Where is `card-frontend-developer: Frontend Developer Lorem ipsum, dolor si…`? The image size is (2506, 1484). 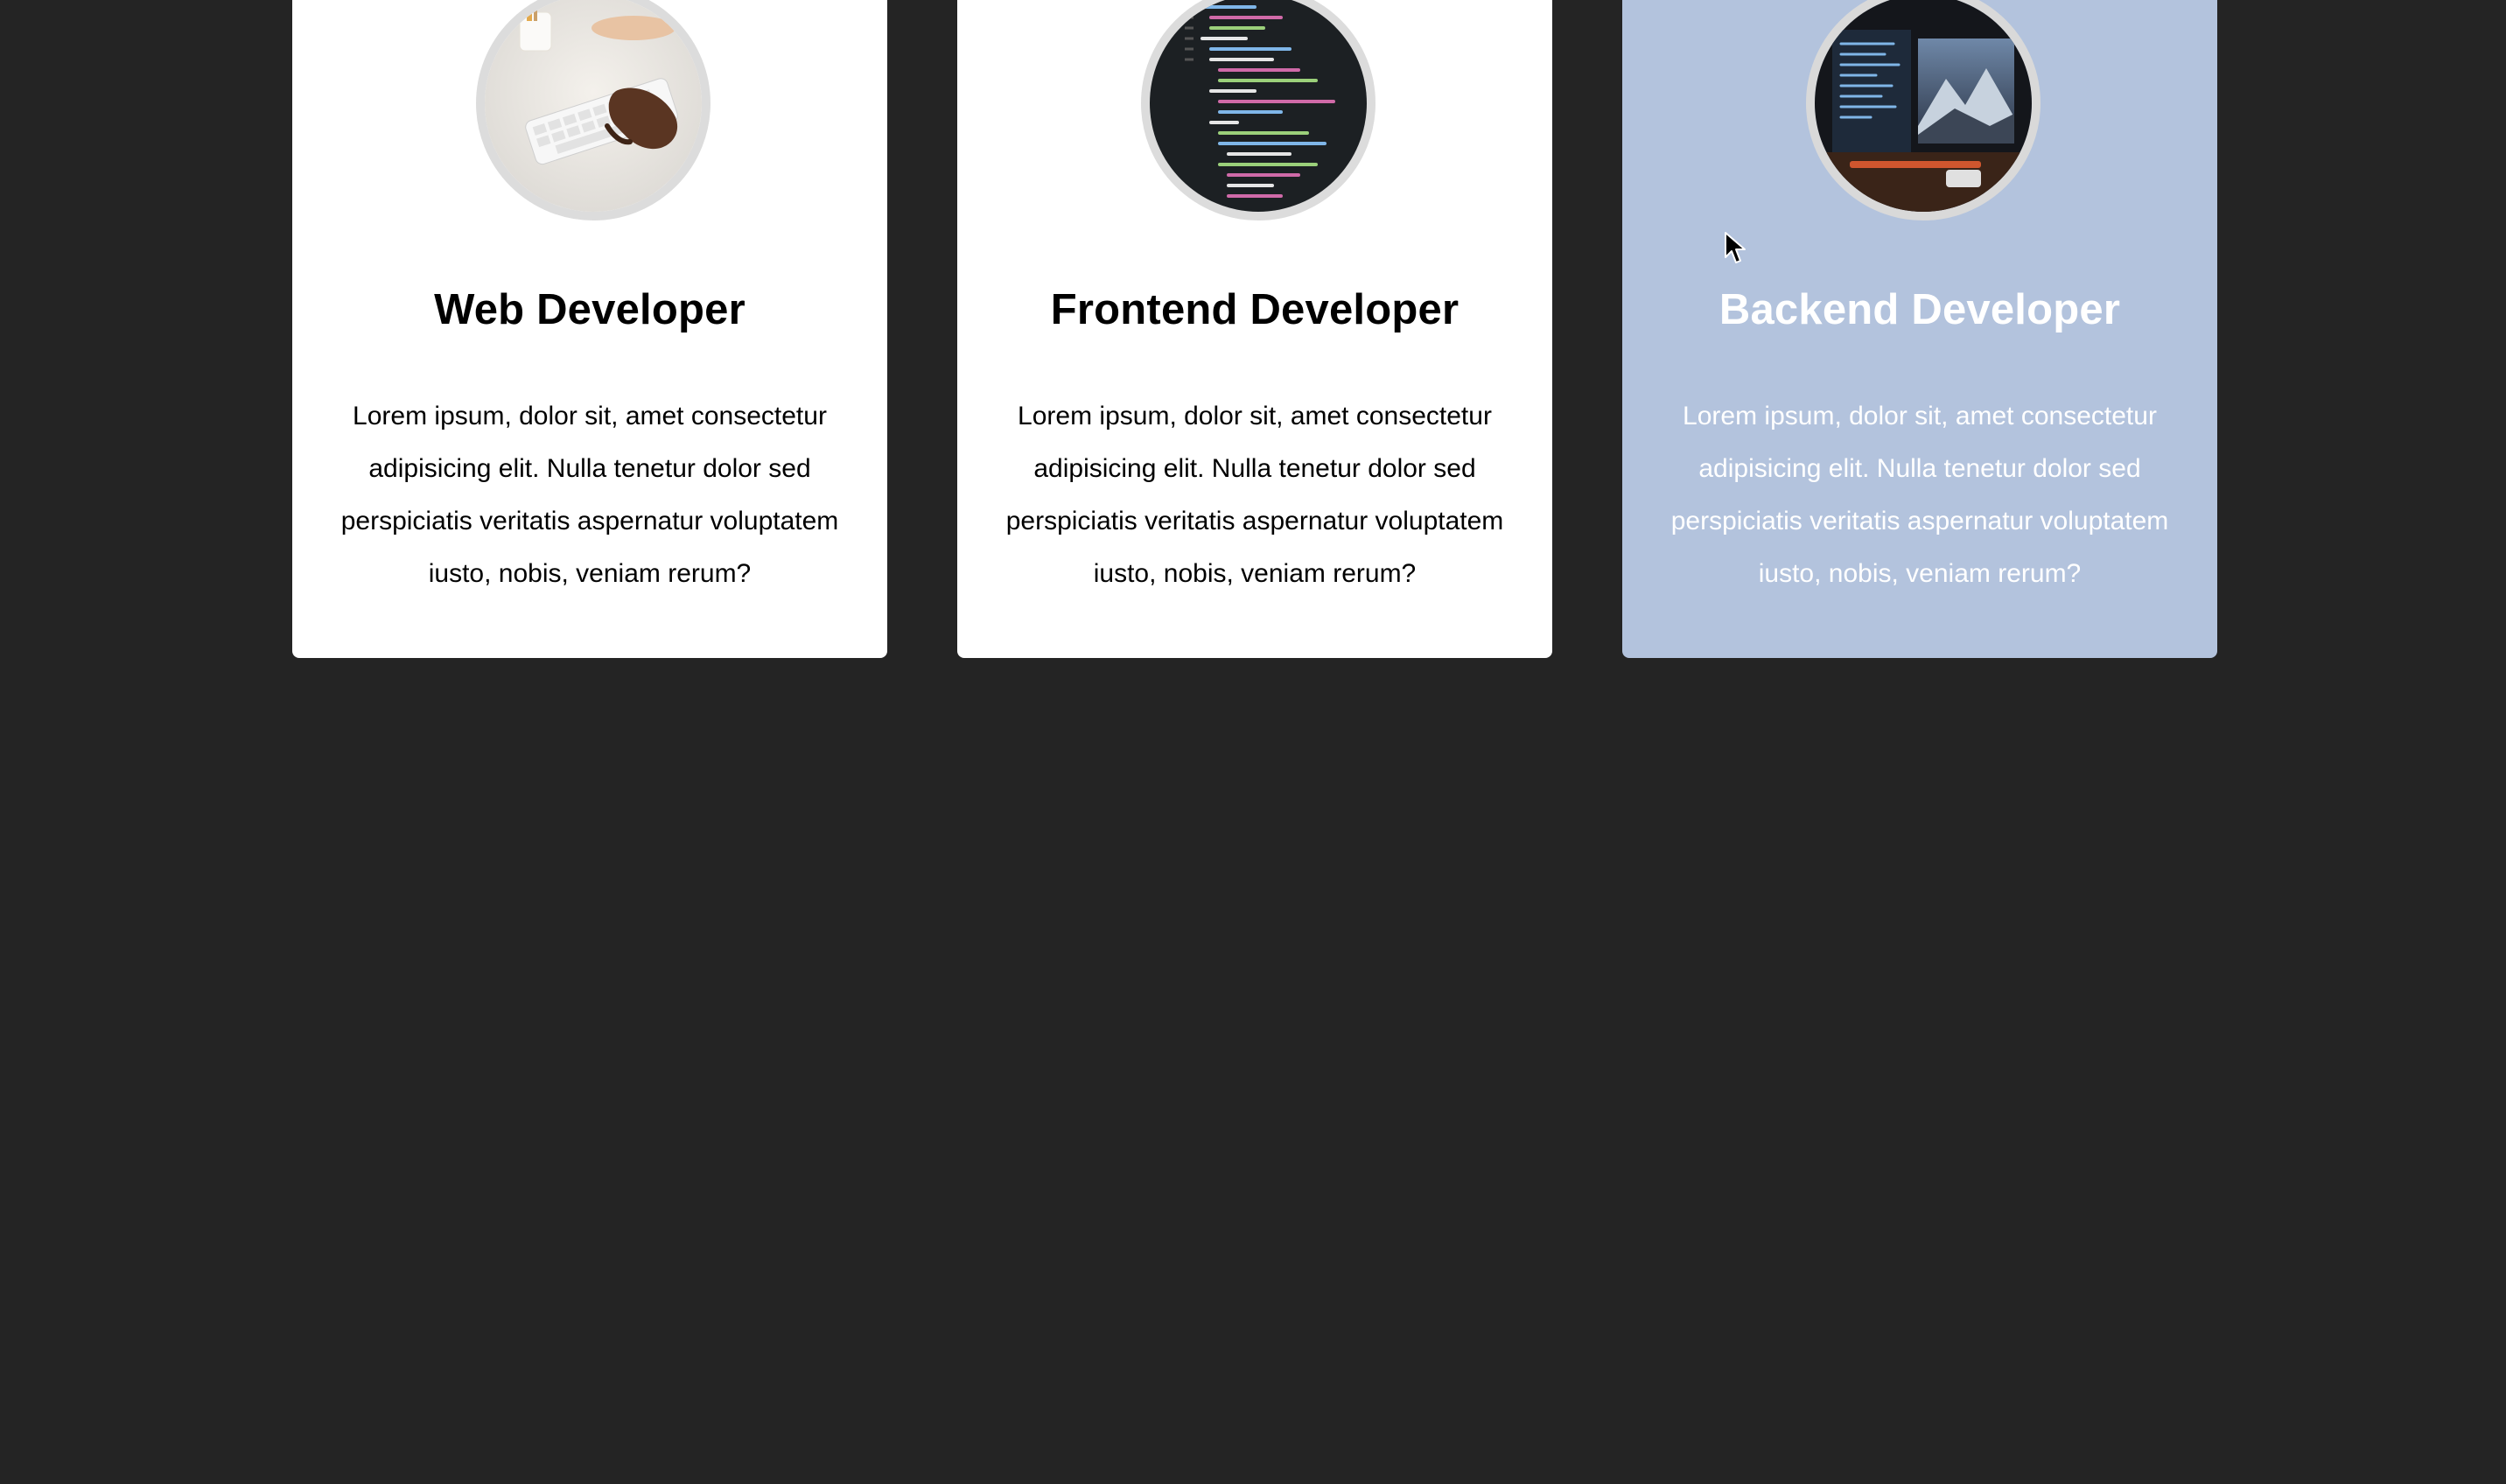
card-frontend-developer: Frontend Developer Lorem ipsum, dolor si… is located at coordinates (1254, 329).